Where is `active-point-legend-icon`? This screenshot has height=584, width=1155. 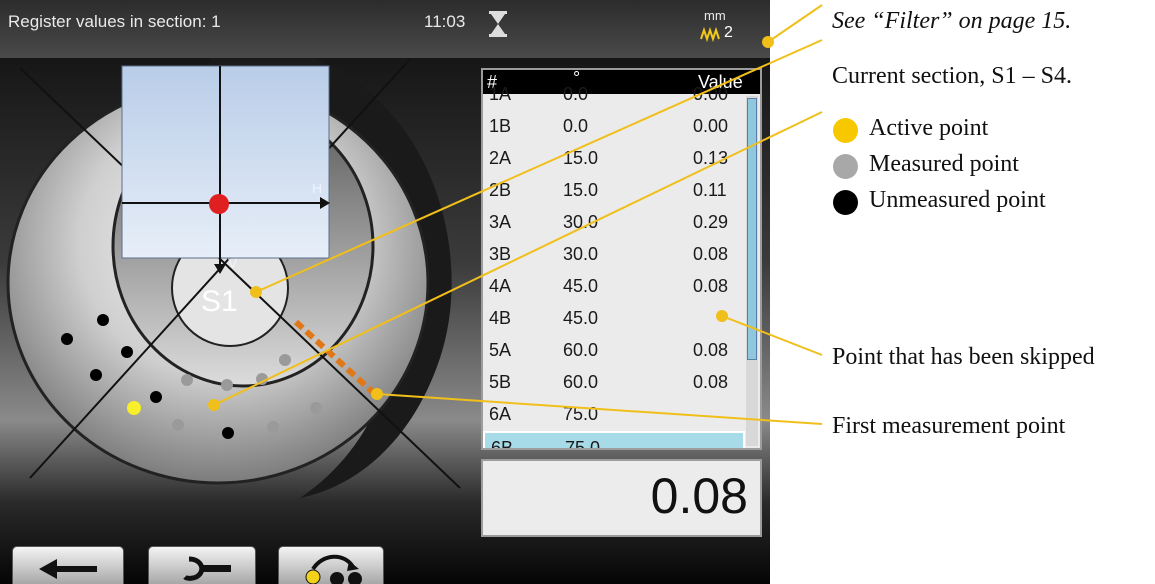 active-point-legend-icon is located at coordinates (845, 130).